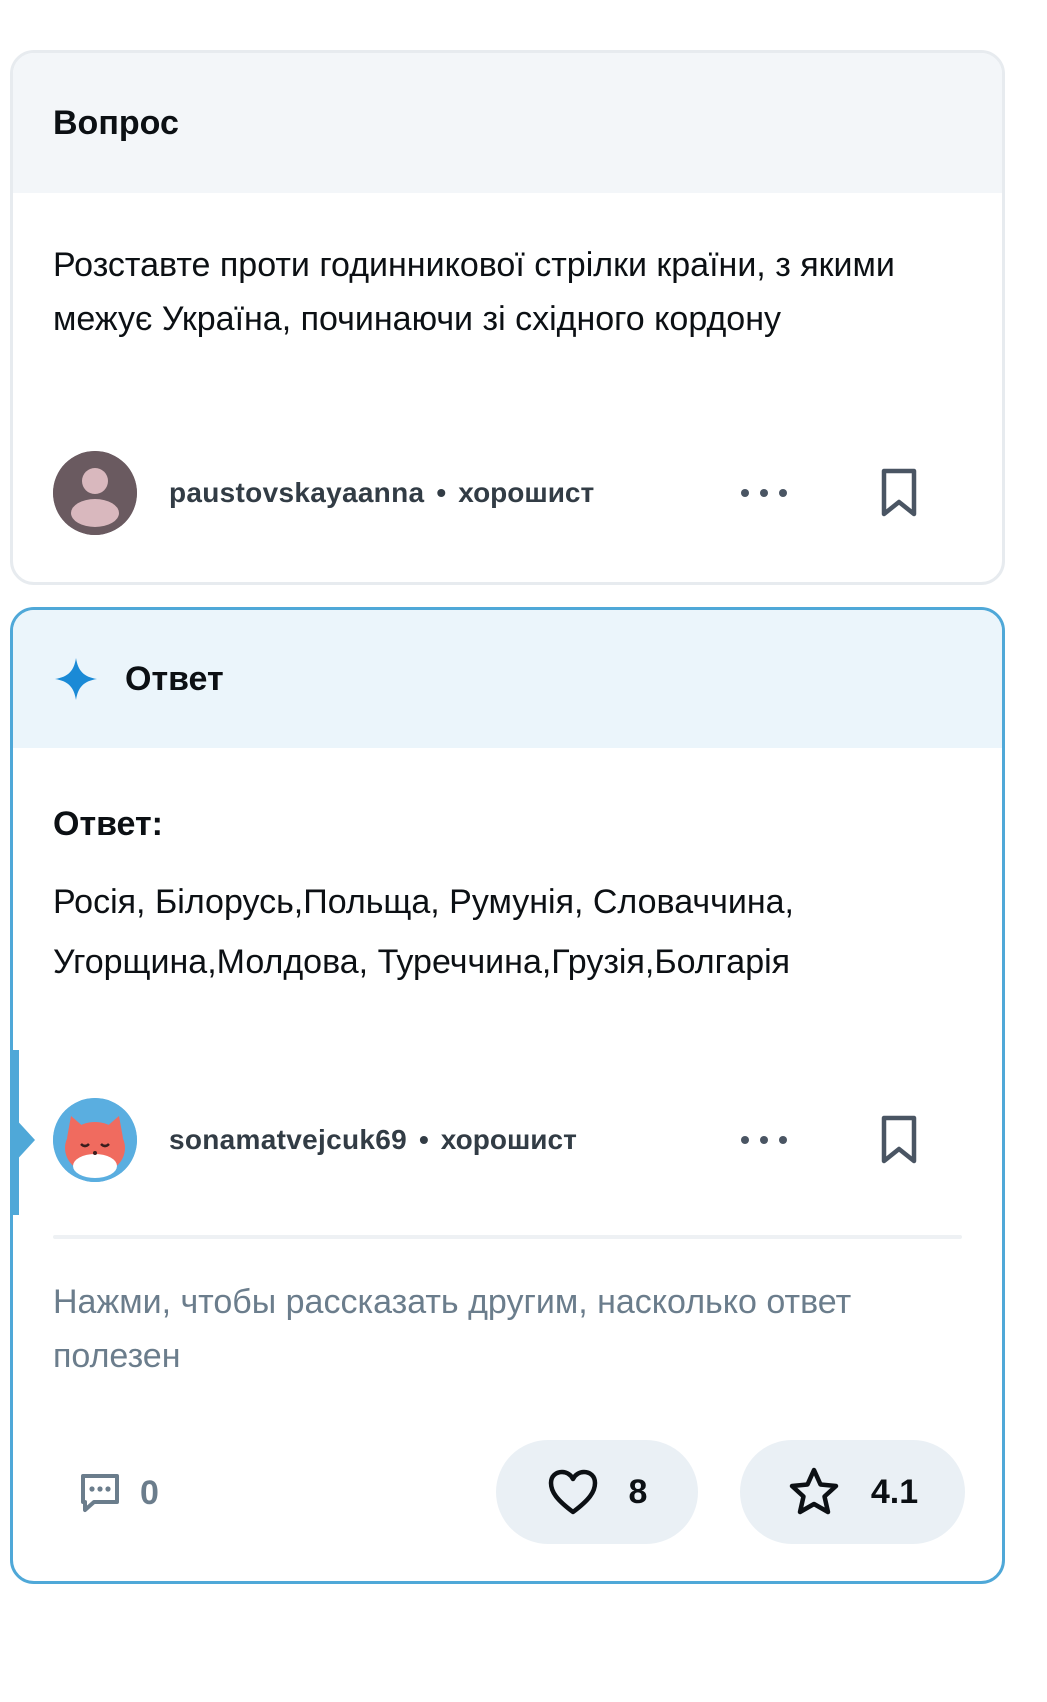  Describe the element at coordinates (288, 1140) in the screenshot. I see `author-username: sonamatvejcuk69` at that location.